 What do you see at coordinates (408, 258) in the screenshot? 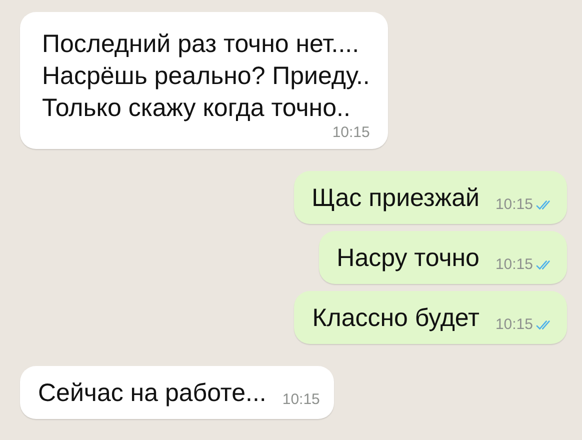
I see `message-text: Насру точно` at bounding box center [408, 258].